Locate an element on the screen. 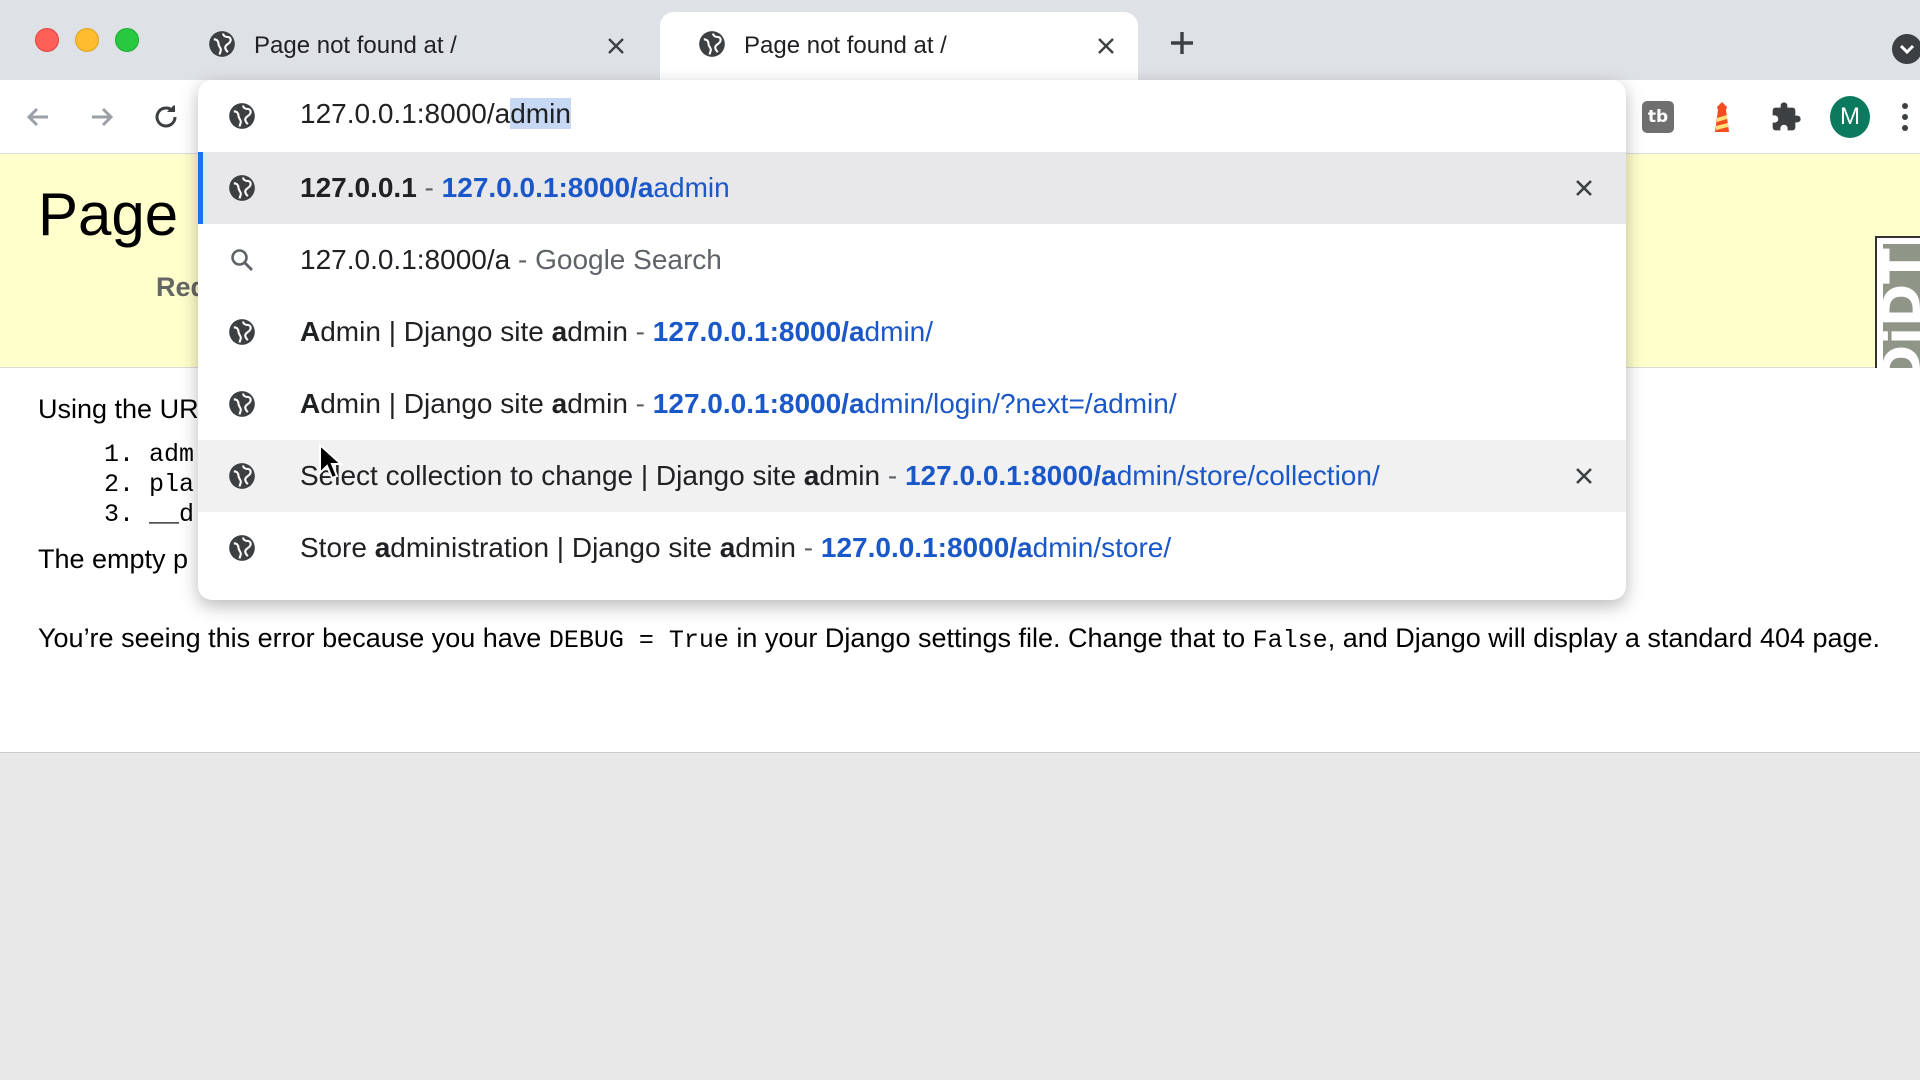  minimize-window-button is located at coordinates (87, 40).